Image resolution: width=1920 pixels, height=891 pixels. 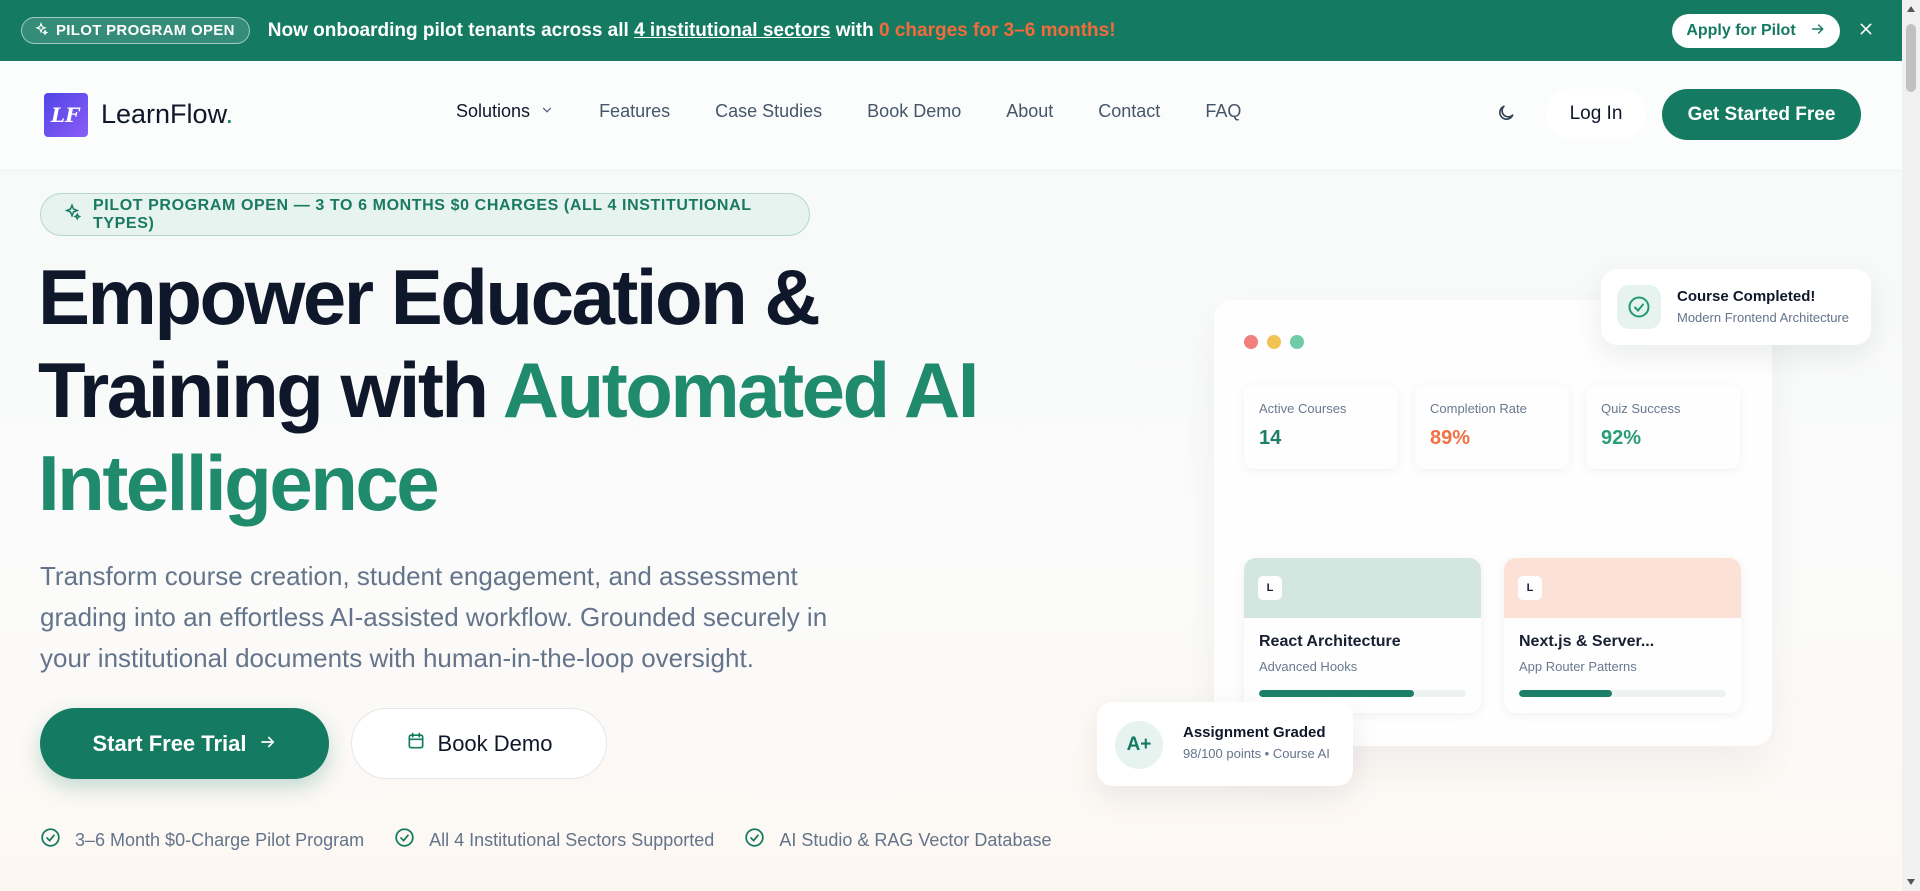 I want to click on moon-icon, so click(x=1506, y=113).